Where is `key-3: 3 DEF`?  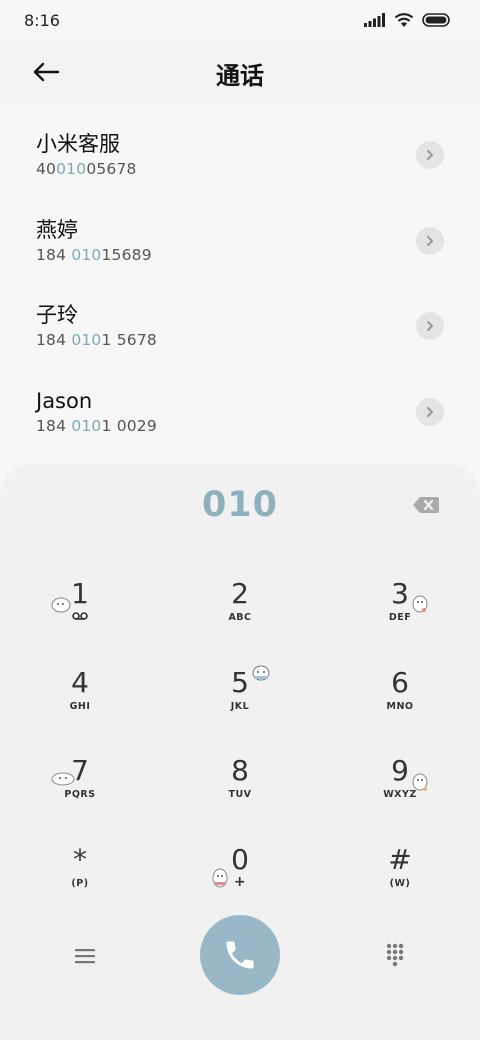 key-3: 3 DEF is located at coordinates (400, 618).